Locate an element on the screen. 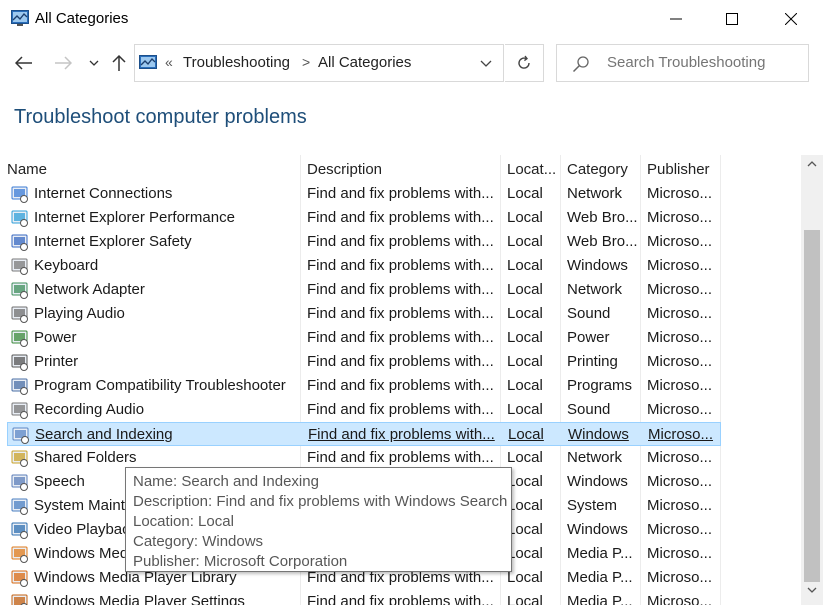 The height and width of the screenshot is (605, 823). scrollbar-thumb is located at coordinates (812, 406).